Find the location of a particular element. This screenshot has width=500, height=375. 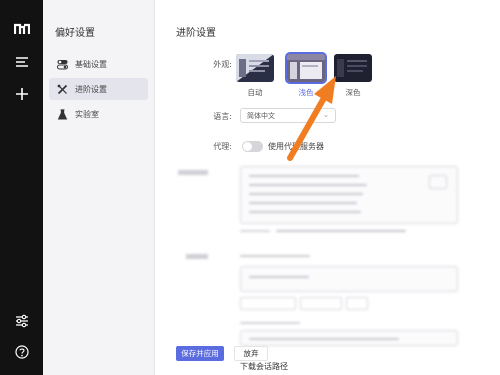

proxy-label: 代理: is located at coordinates (222, 146).